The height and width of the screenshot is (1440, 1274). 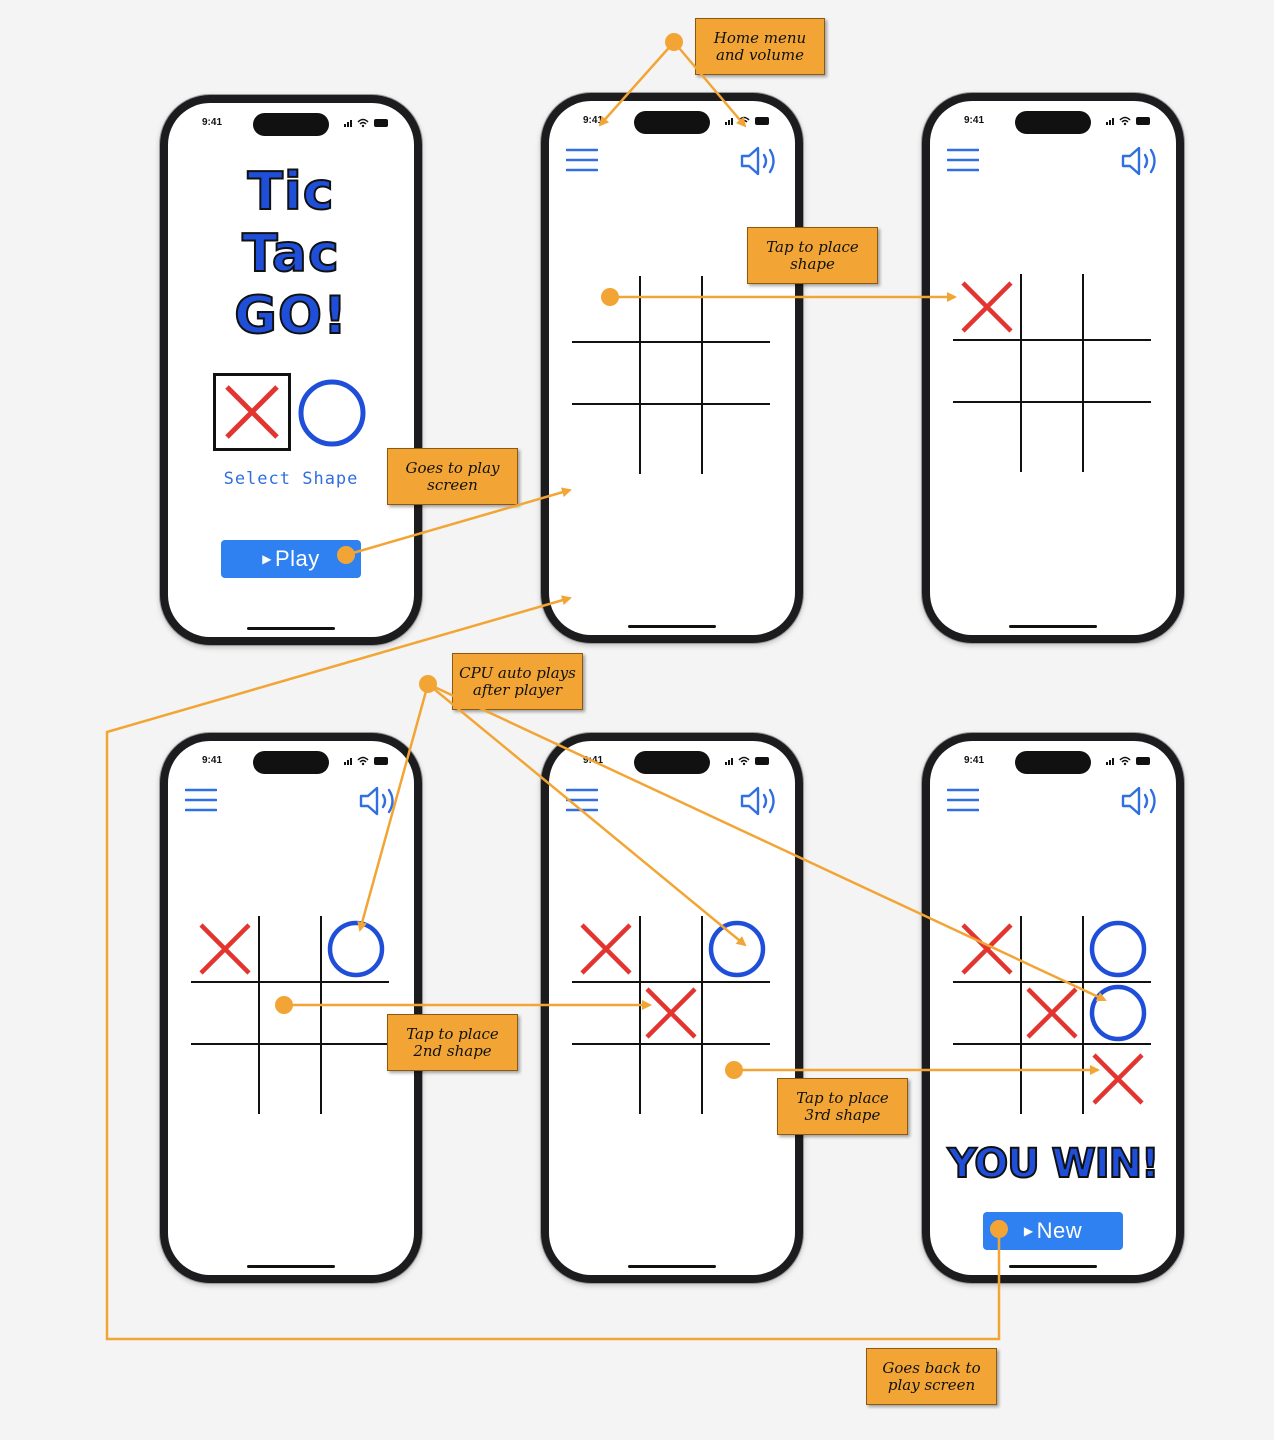 I want to click on phone-game-screen-4: 9:41, so click(x=672, y=1008).